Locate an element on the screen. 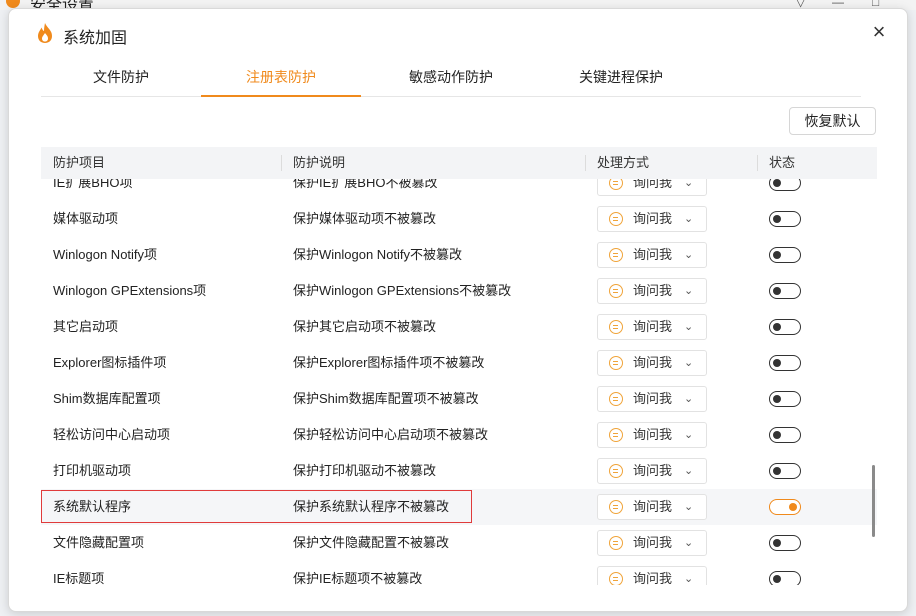  table-row: Explorer图标插件项 保护Explorer图标插件项不被篡改 询问我 ⌄ is located at coordinates (459, 363).